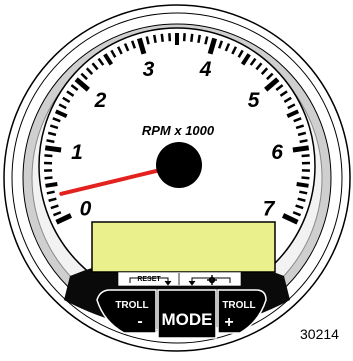 The width and height of the screenshot is (353, 361). Describe the element at coordinates (319, 334) in the screenshot. I see `figure-id: 30214` at that location.